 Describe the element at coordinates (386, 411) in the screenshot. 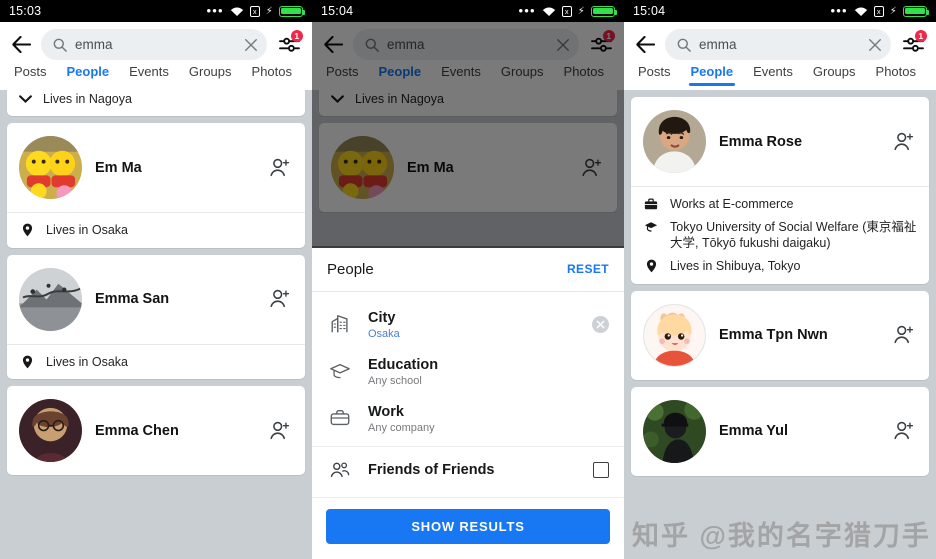

I see `filter-label: Work` at that location.